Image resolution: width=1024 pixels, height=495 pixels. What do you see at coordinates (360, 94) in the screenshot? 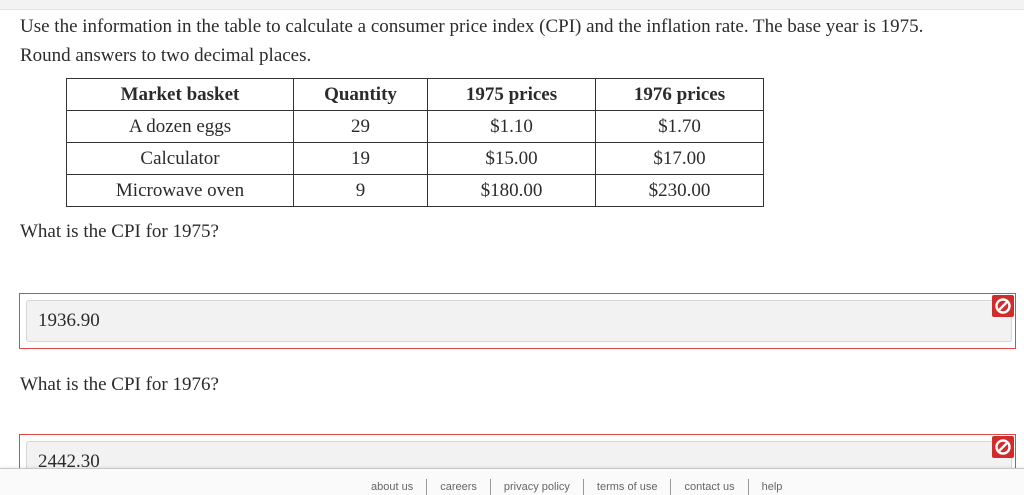
I see `header-quantity: Quantity` at bounding box center [360, 94].